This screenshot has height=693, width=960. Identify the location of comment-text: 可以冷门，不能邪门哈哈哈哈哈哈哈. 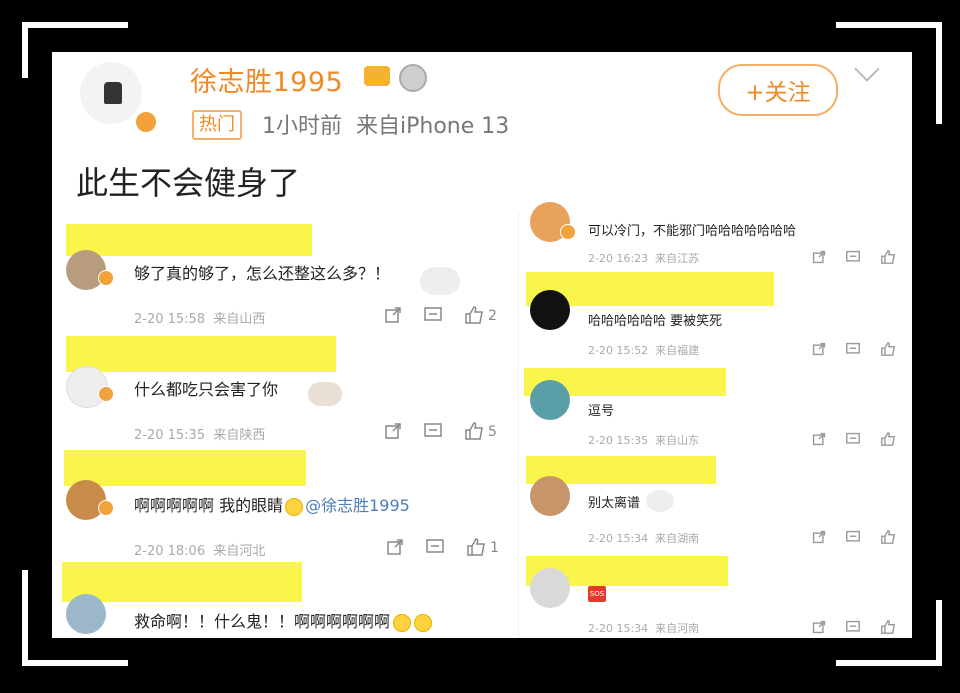
(692, 231).